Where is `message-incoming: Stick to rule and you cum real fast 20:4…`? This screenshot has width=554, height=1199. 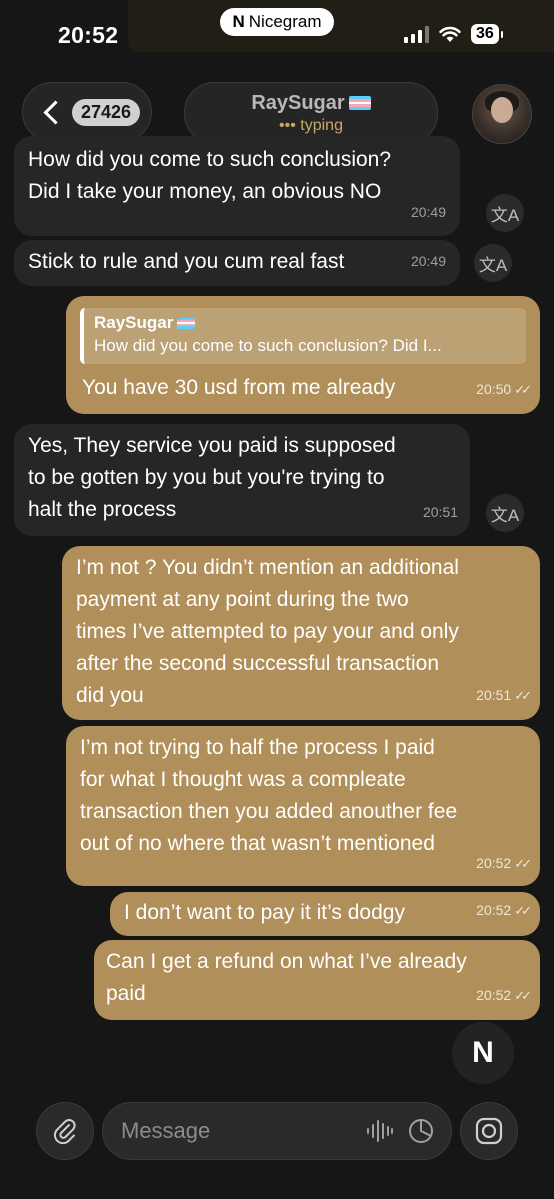
message-incoming: Stick to rule and you cum real fast 20:4… is located at coordinates (237, 263).